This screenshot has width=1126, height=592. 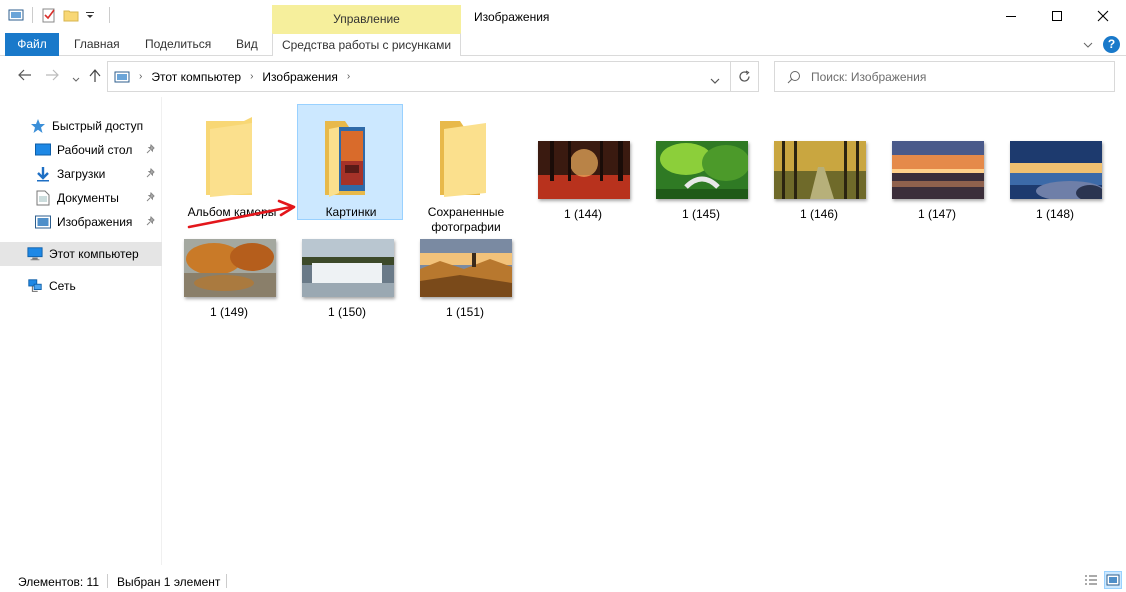 I want to click on nav-label: Рабочий стол, so click(x=95, y=150).